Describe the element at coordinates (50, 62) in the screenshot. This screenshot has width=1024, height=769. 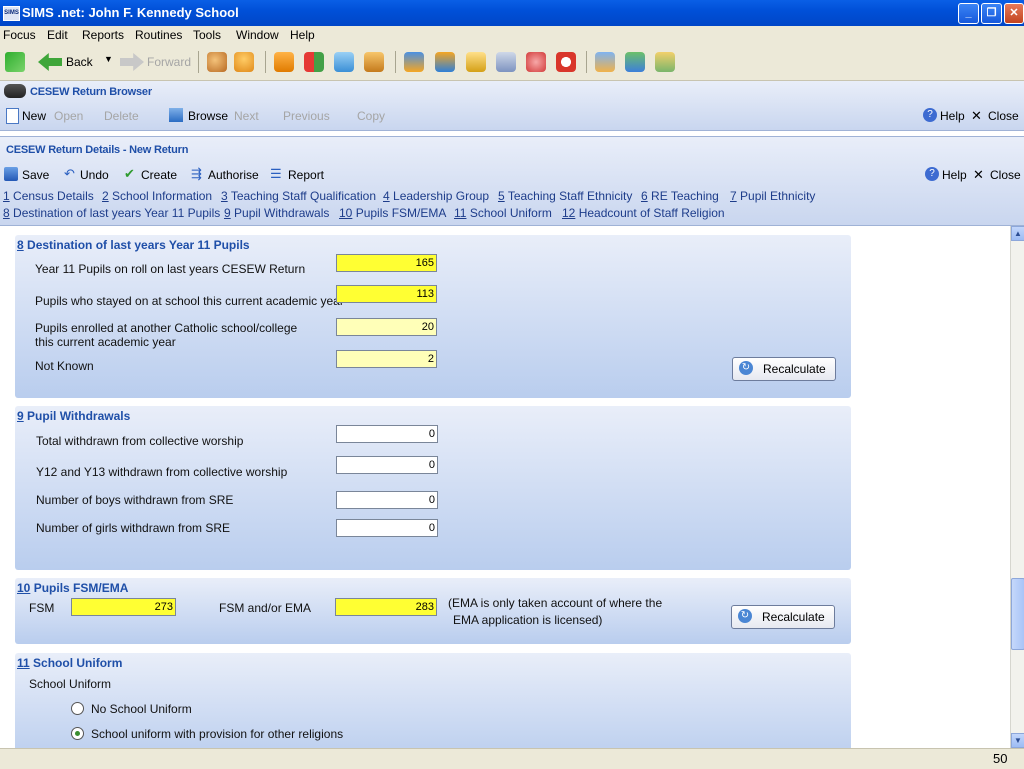
I see `back-arrow-icon` at that location.